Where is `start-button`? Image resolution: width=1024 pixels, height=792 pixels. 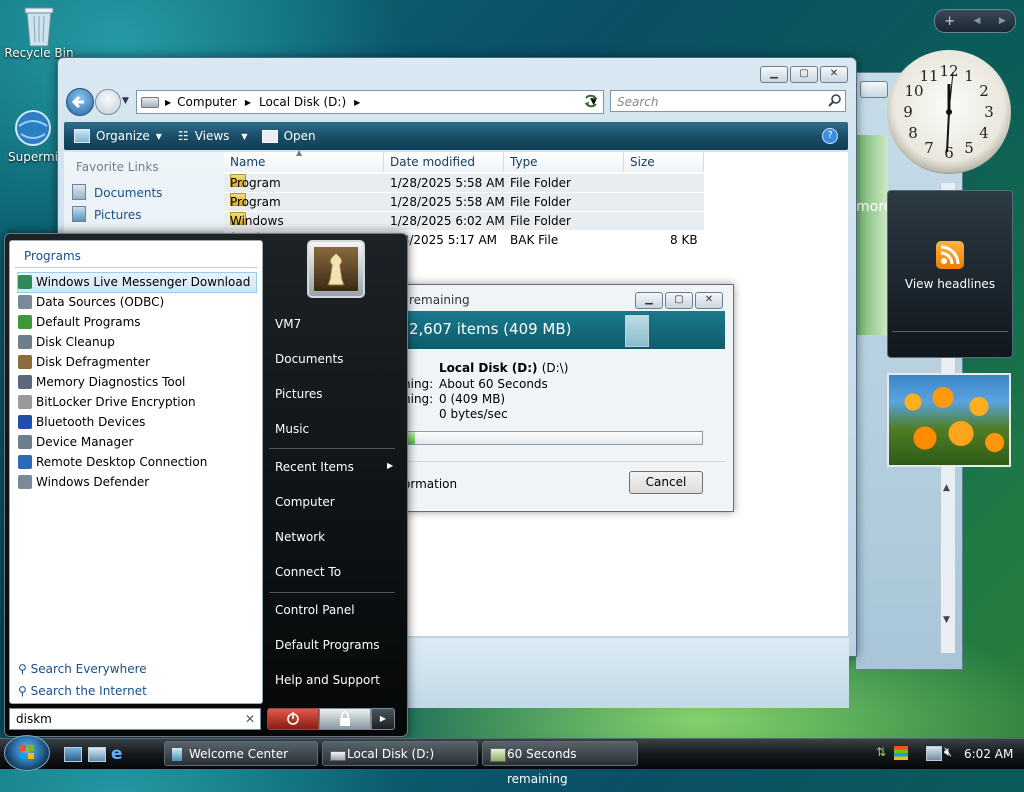
start-button is located at coordinates (27, 753).